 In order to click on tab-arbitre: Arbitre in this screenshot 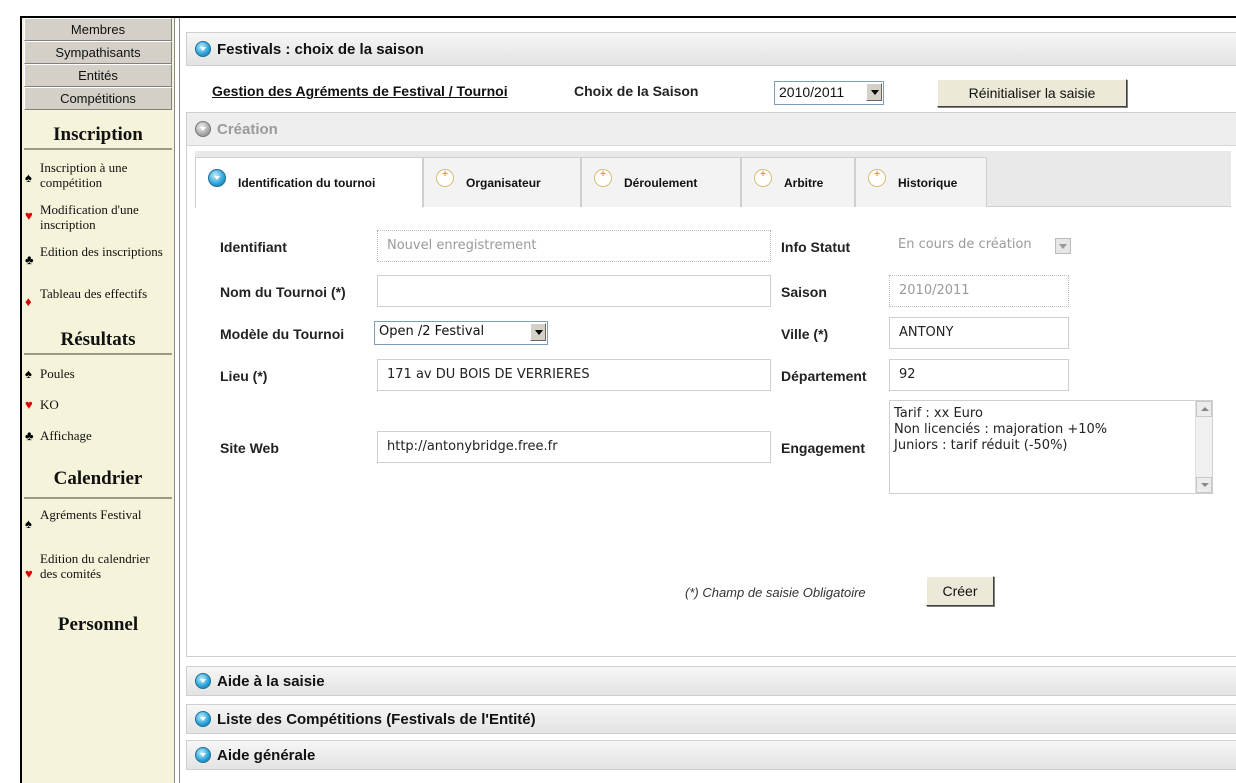, I will do `click(798, 182)`.